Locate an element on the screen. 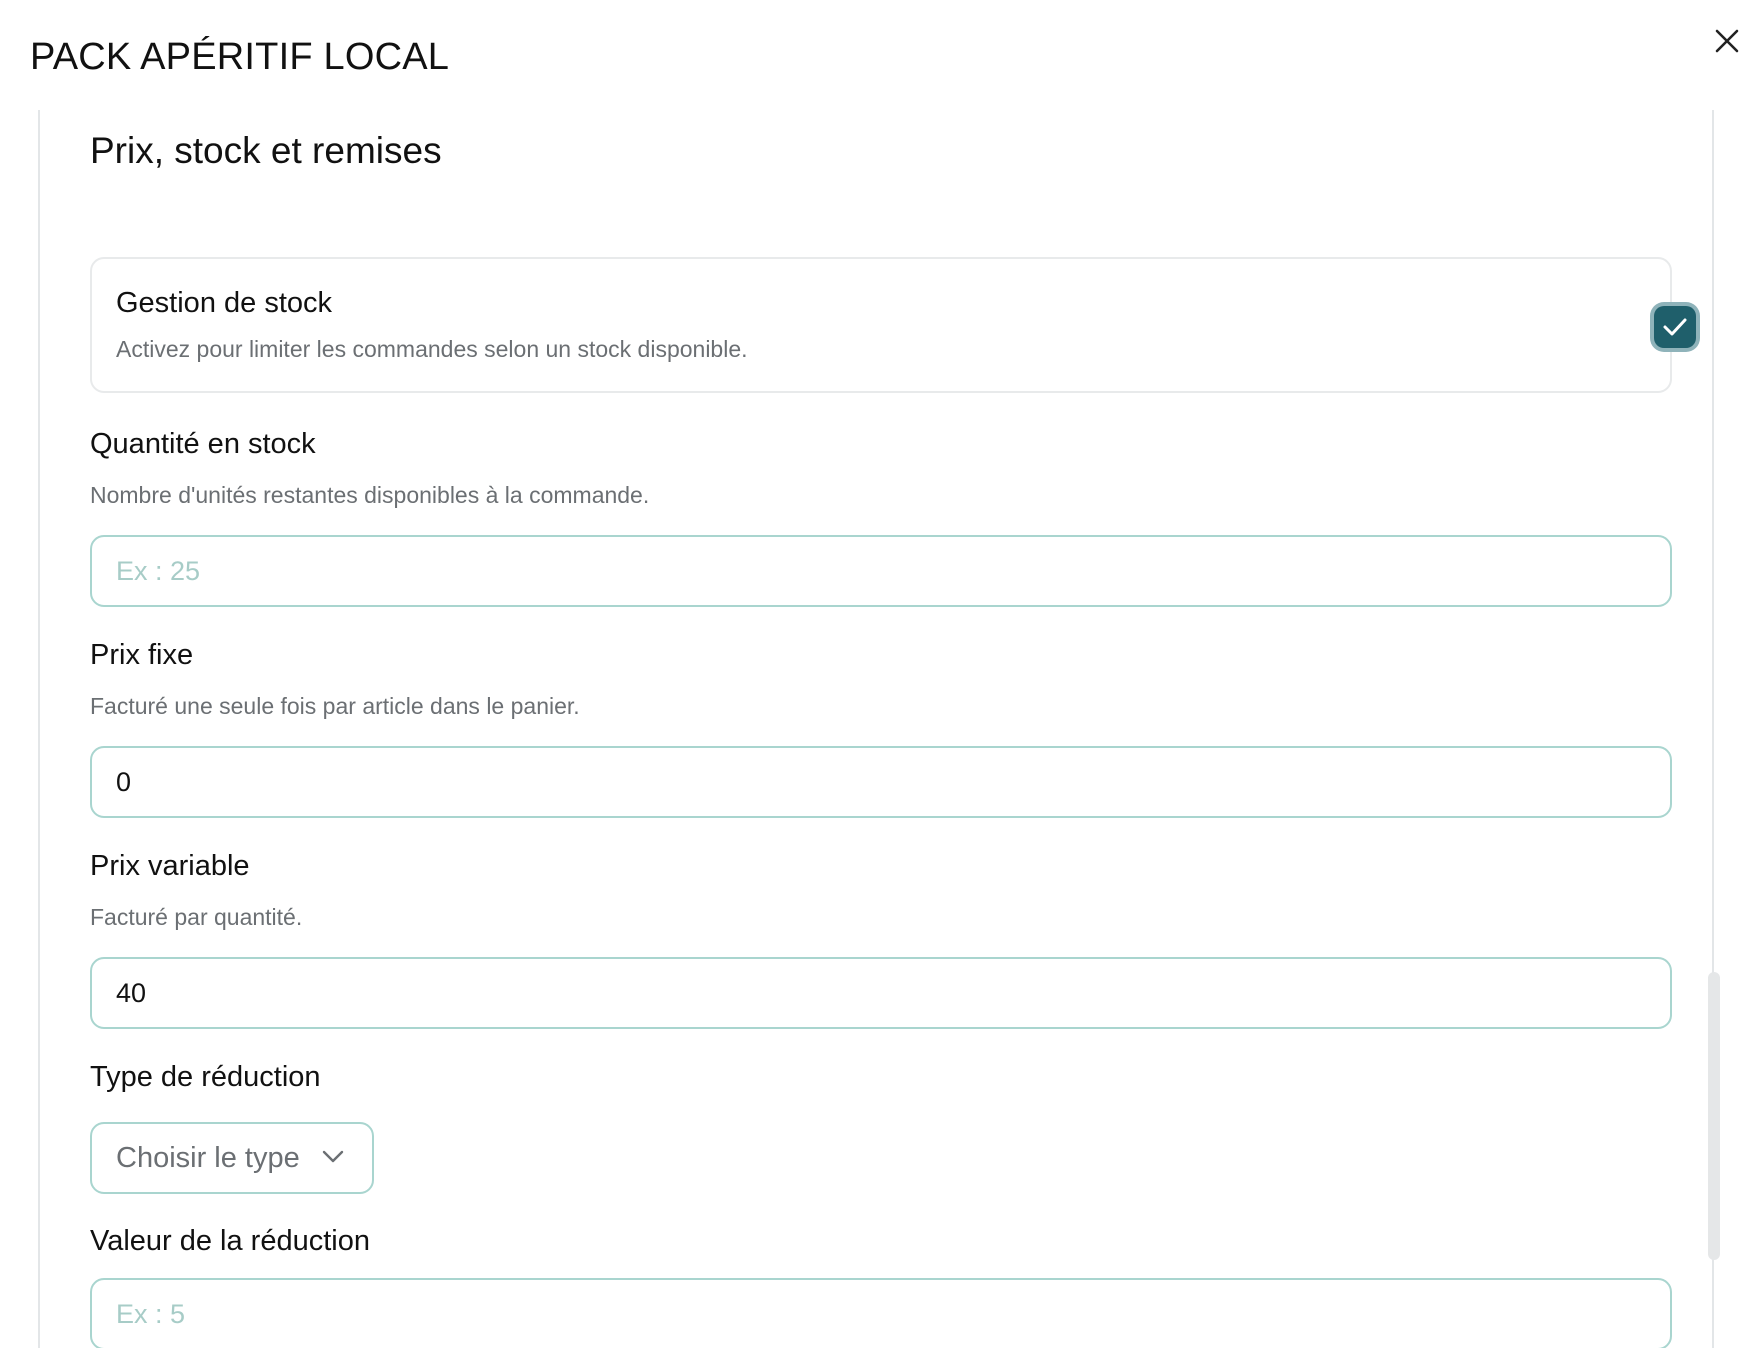  discount-type-select: Choisir le type is located at coordinates (232, 1158).